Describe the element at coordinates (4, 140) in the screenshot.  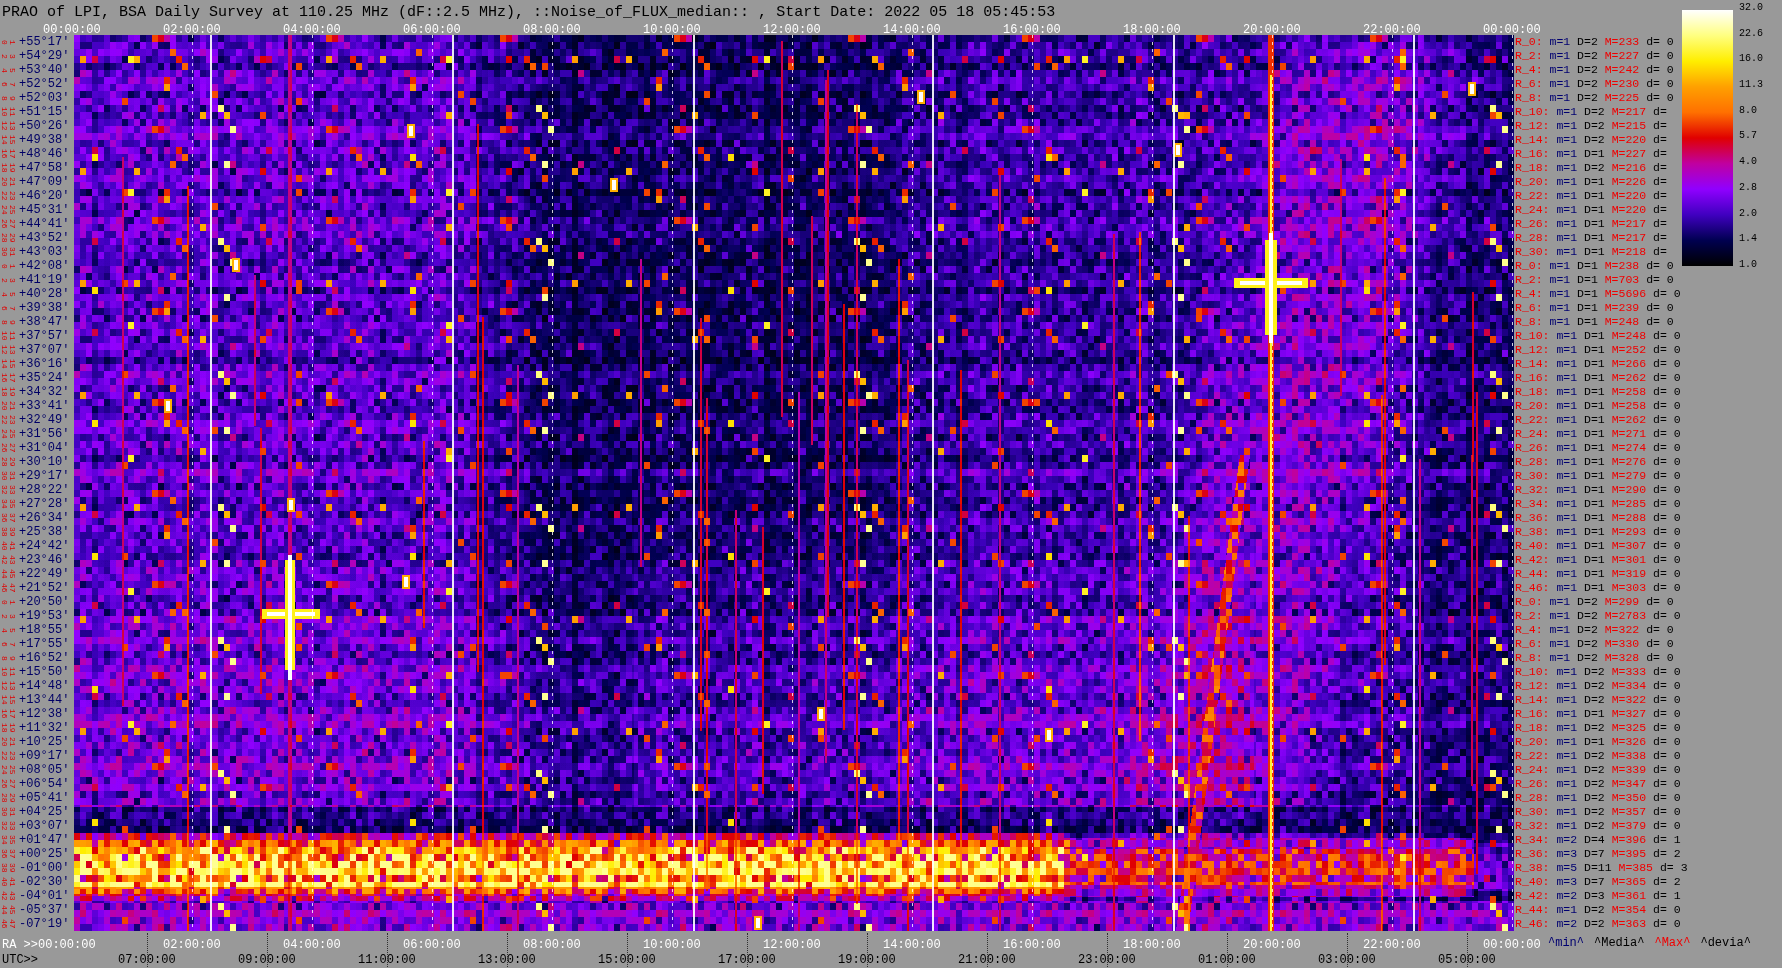
I see `row-number: 14` at that location.